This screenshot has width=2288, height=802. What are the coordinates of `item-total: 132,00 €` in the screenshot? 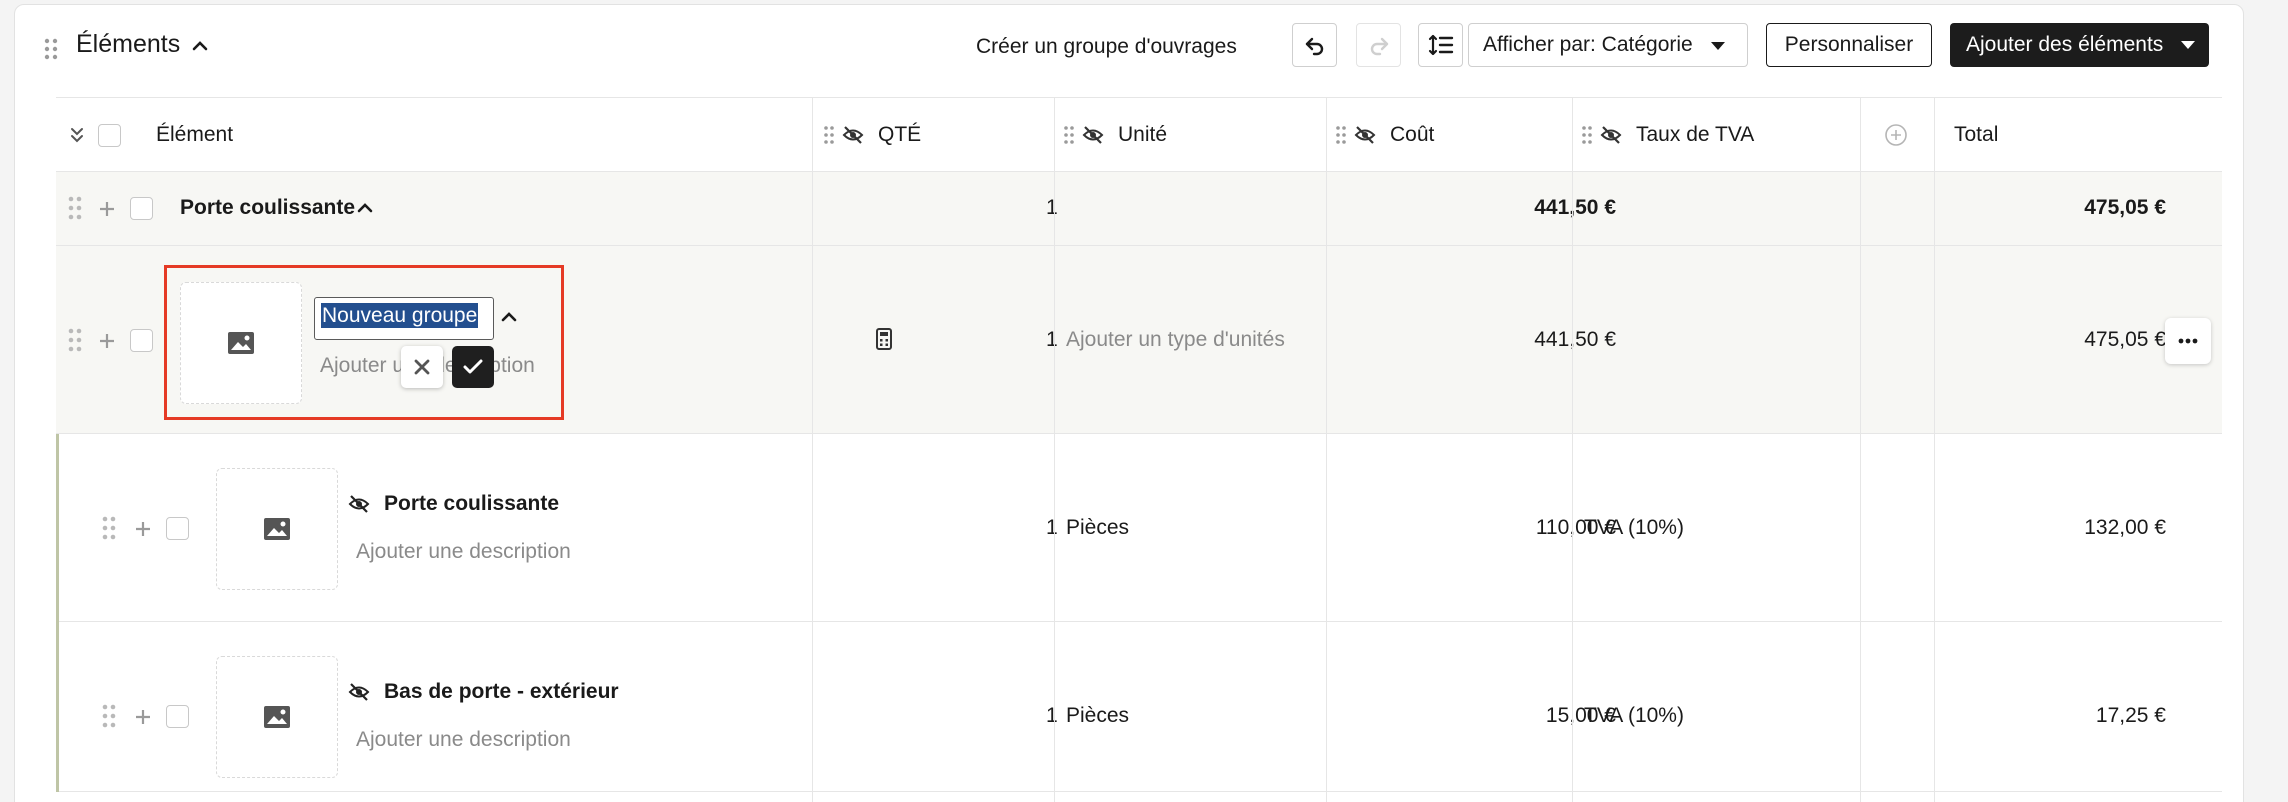 It's located at (2125, 527).